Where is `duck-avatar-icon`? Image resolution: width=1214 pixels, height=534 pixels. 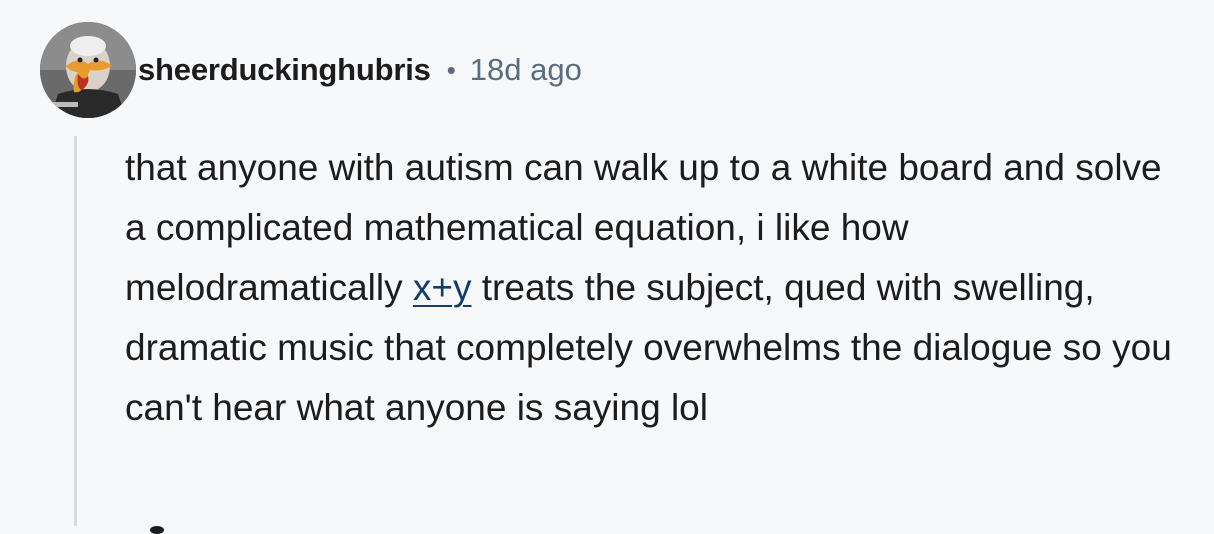
duck-avatar-icon is located at coordinates (88, 70).